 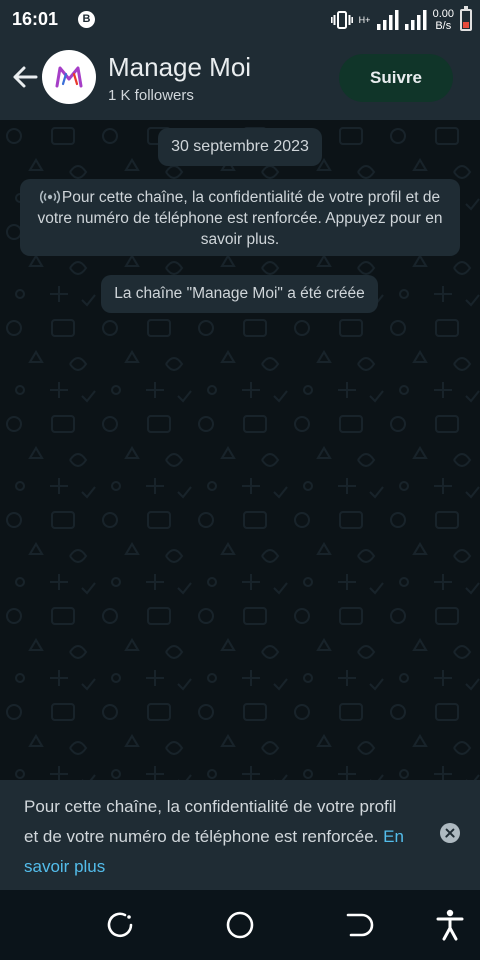 I want to click on channel-avatar, so click(x=69, y=77).